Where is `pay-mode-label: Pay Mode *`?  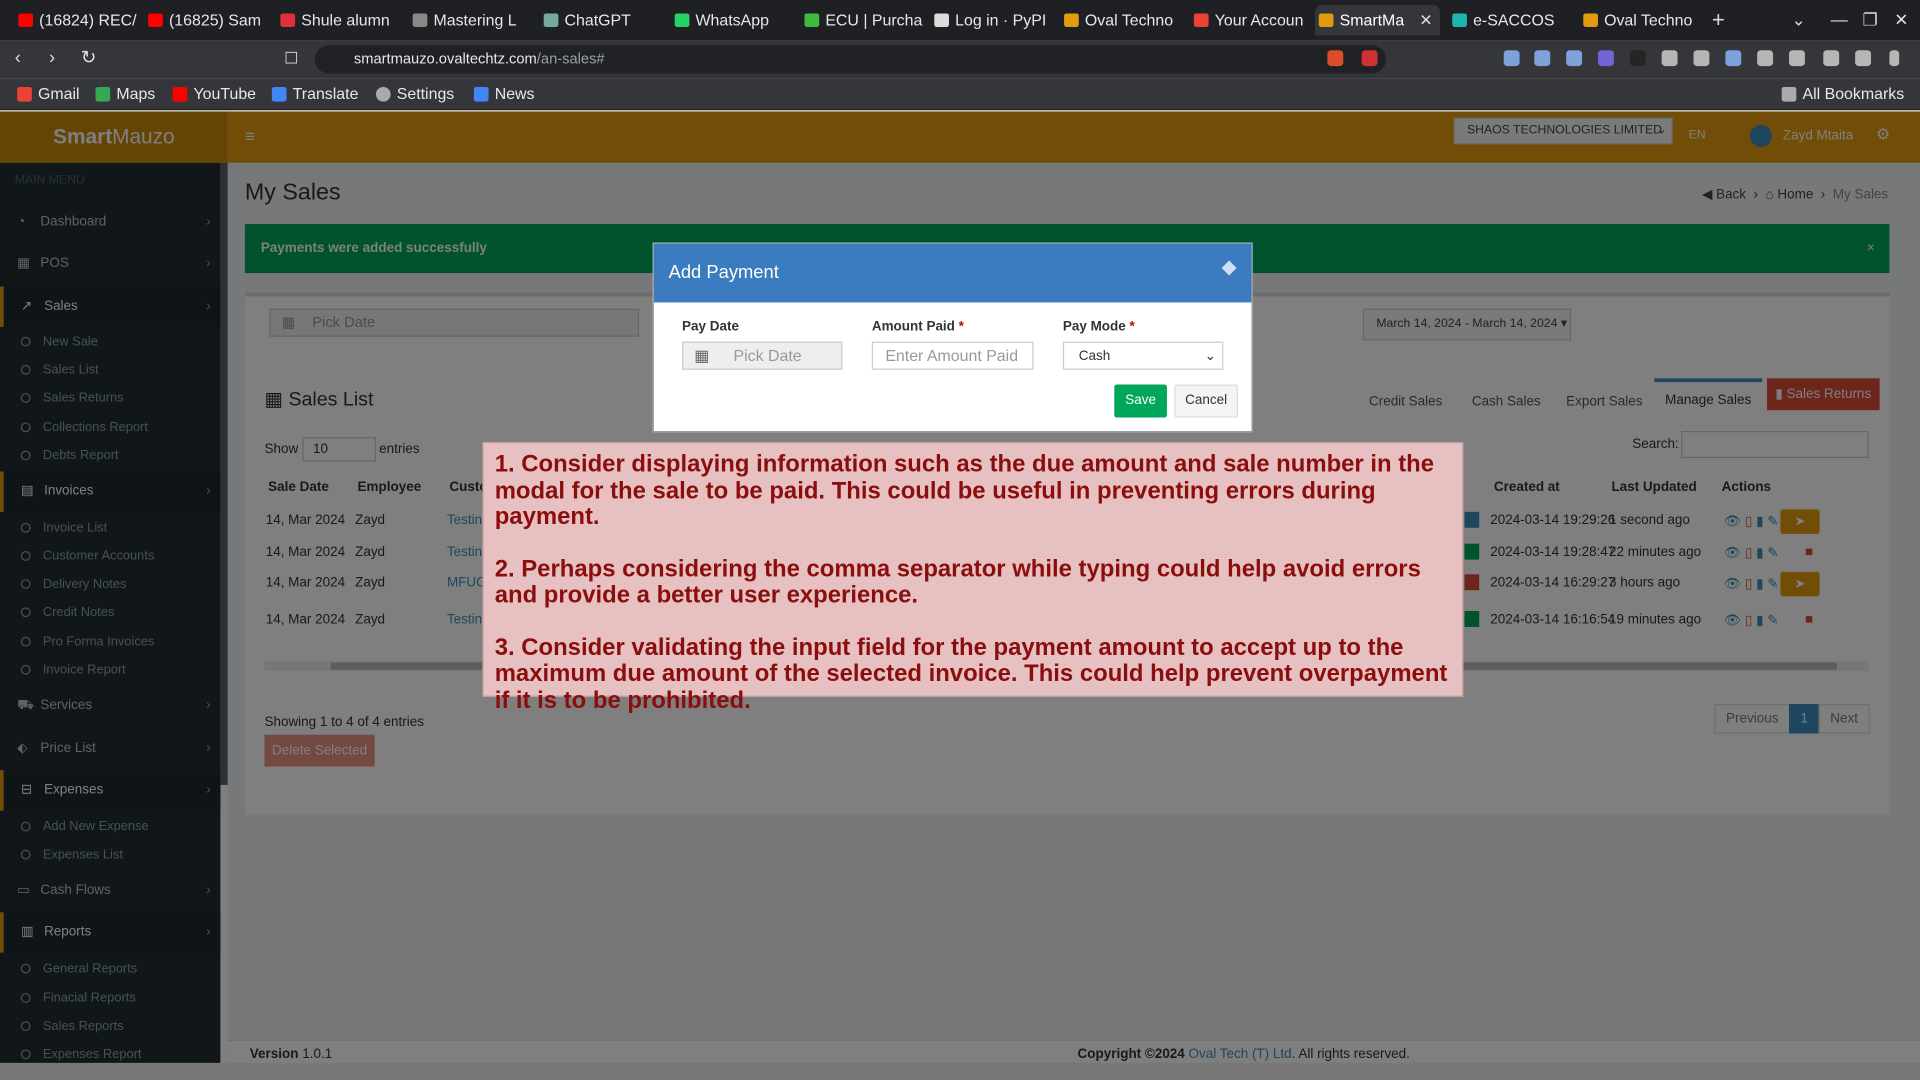
pay-mode-label: Pay Mode * is located at coordinates (1098, 327).